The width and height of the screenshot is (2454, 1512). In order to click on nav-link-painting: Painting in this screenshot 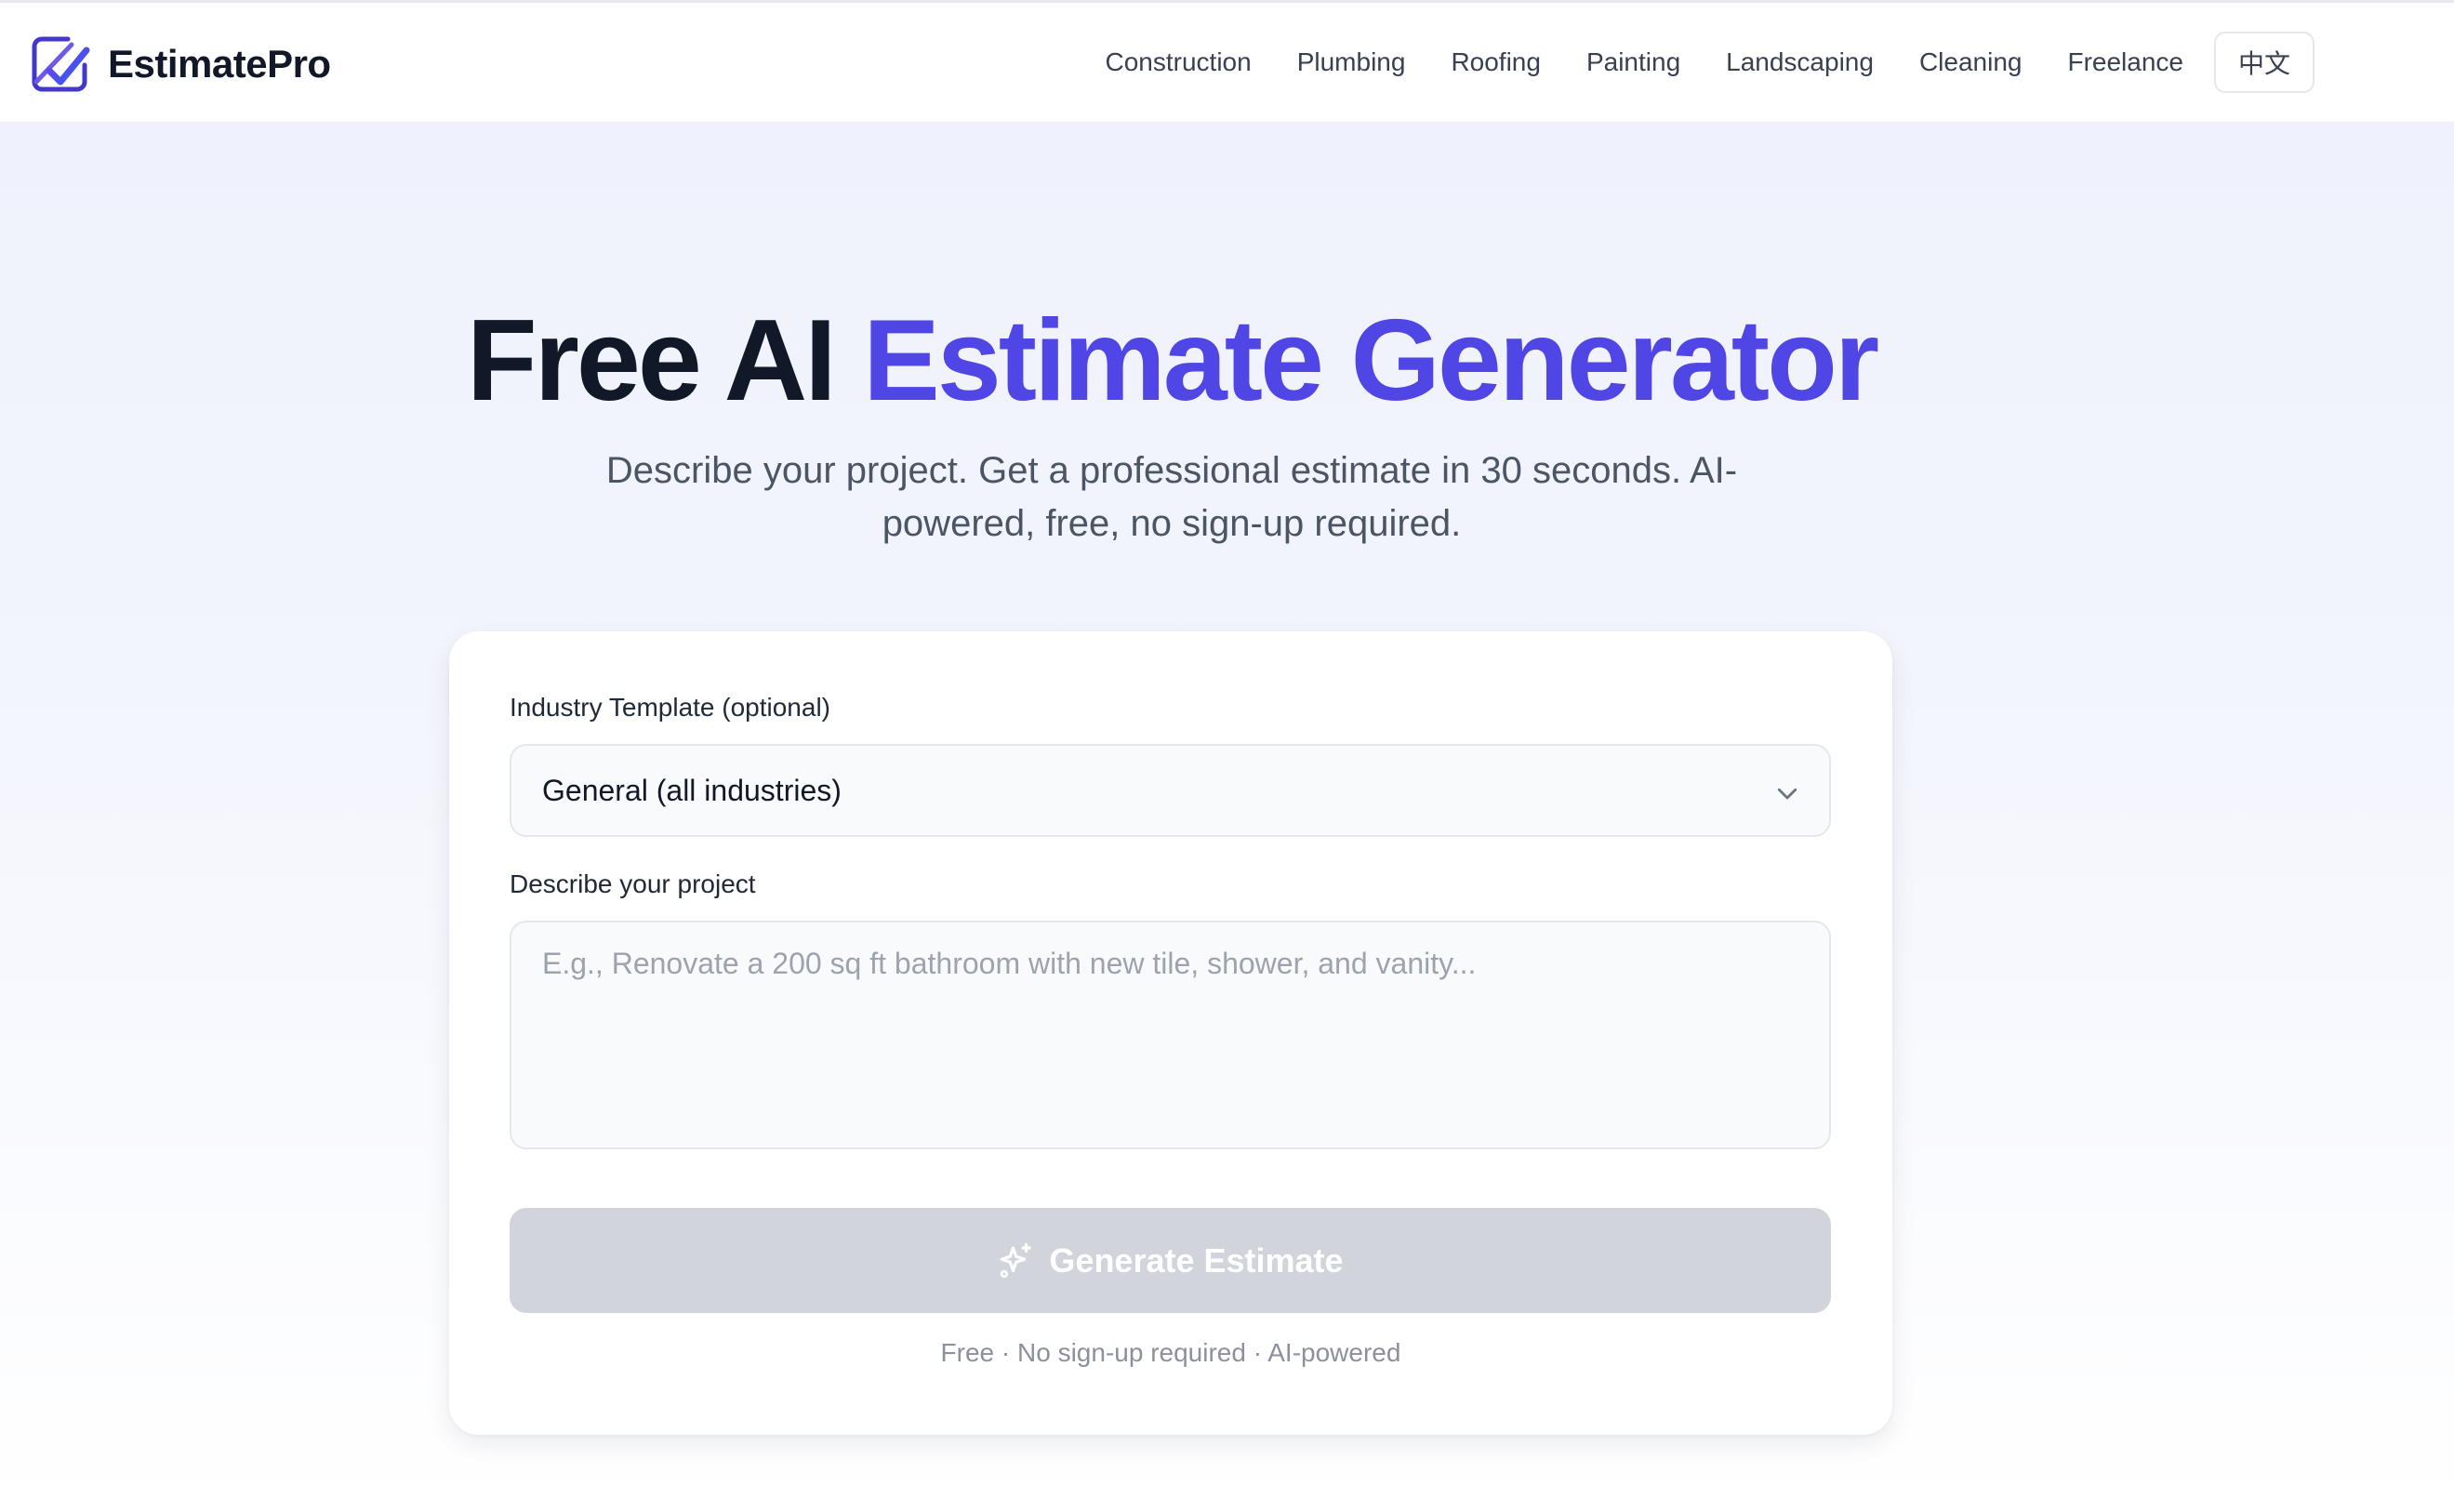, I will do `click(1633, 62)`.